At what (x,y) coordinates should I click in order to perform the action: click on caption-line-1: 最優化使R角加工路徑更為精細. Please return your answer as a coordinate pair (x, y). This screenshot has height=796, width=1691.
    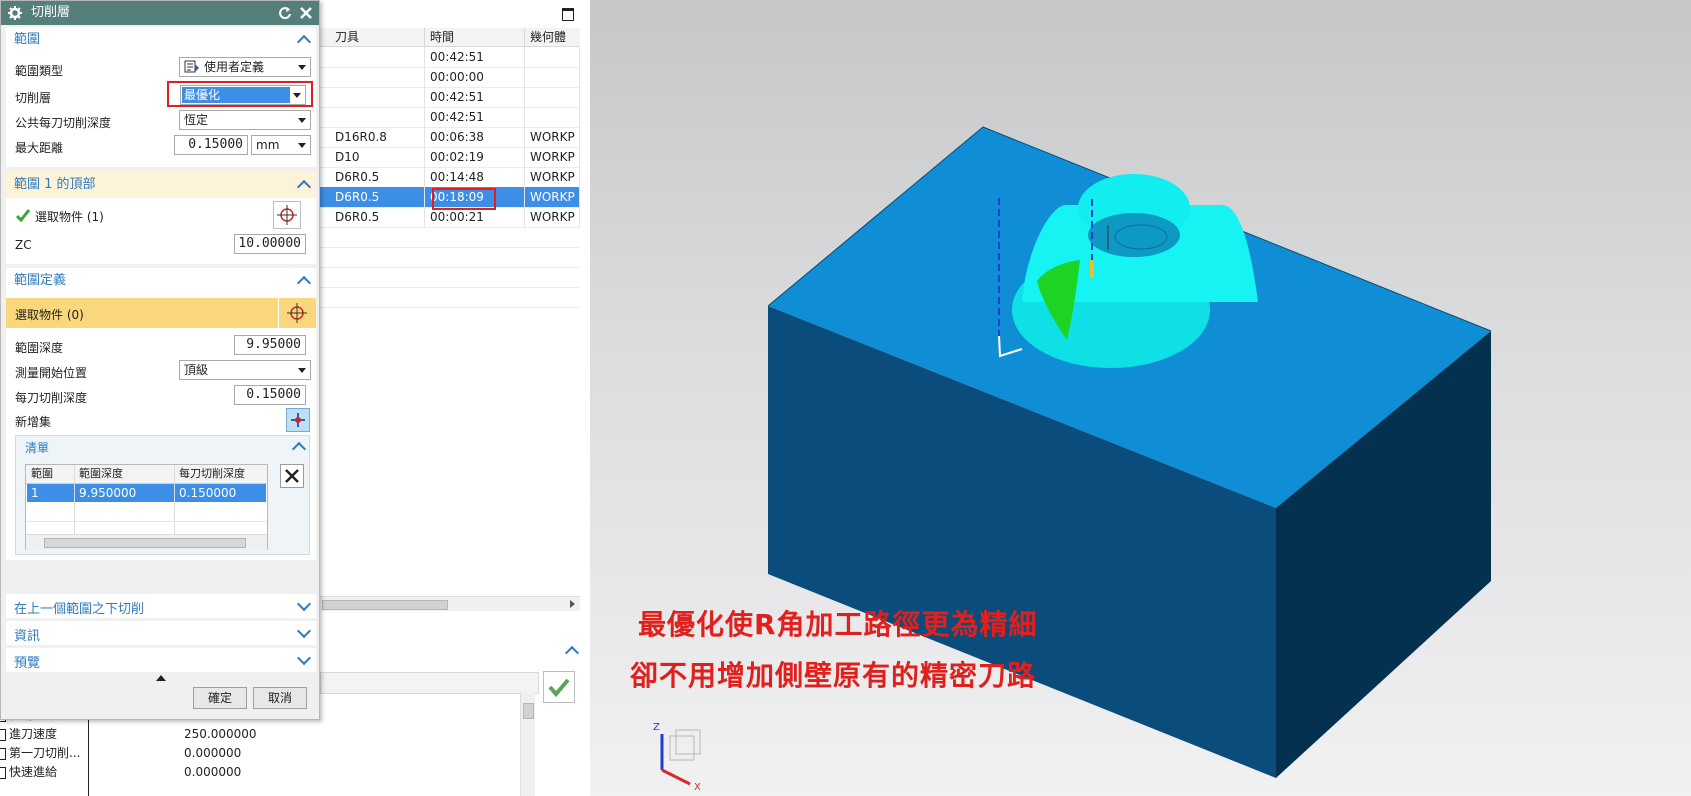
    Looking at the image, I should click on (838, 624).